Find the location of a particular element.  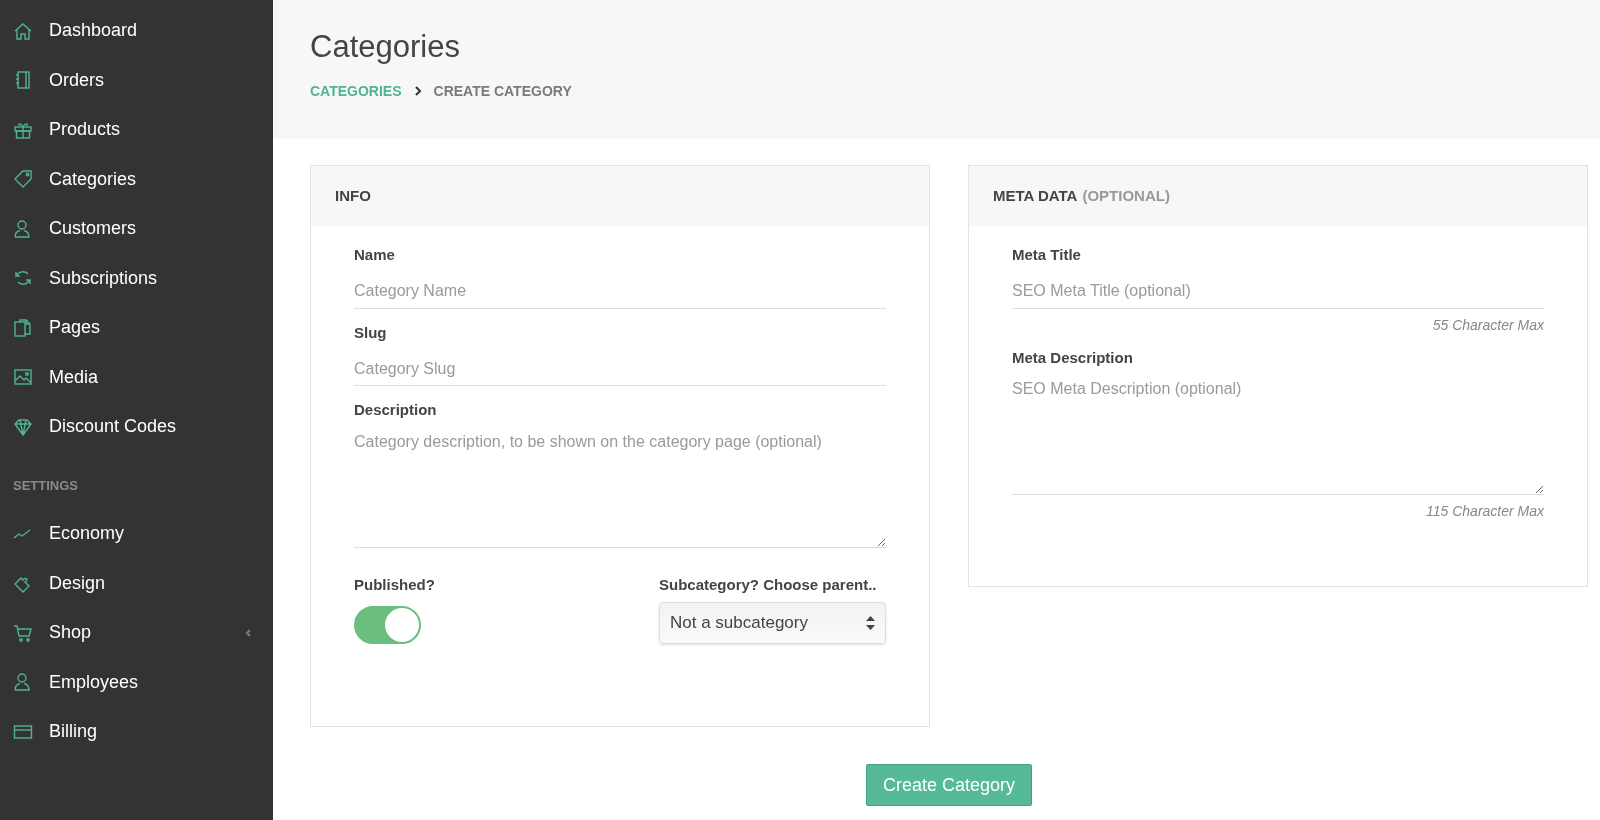

textarea-field: SEO Meta Description (optional) is located at coordinates (1278, 435).